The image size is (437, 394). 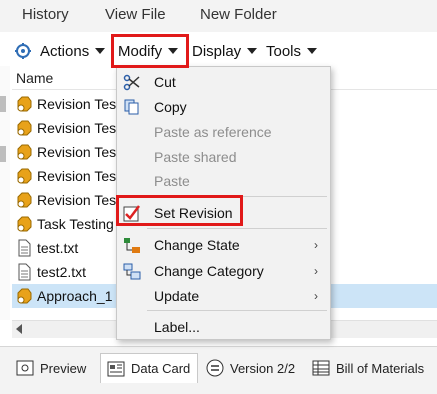 What do you see at coordinates (116, 368) in the screenshot?
I see `data-card-icon` at bounding box center [116, 368].